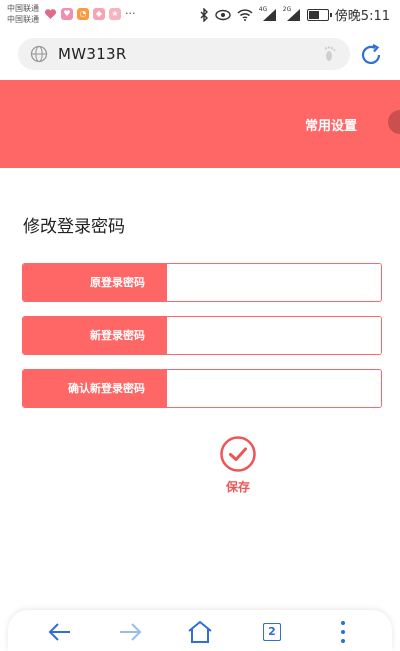  Describe the element at coordinates (95, 388) in the screenshot. I see `confirm-password-label: 确认新登录密码` at that location.